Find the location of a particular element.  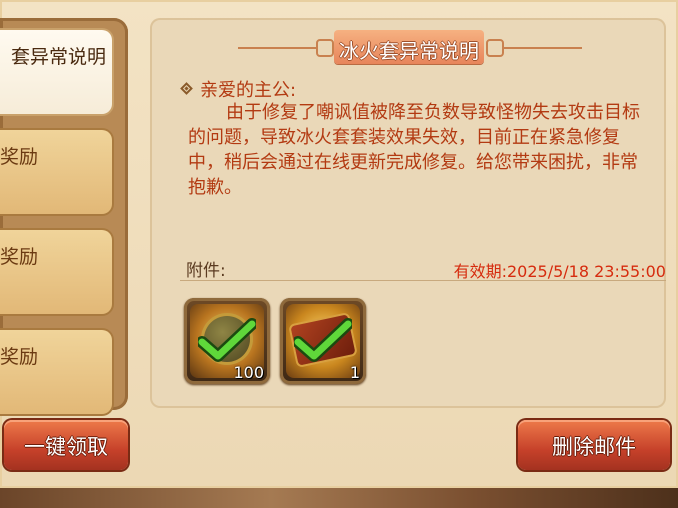

attachment-slot: 100 is located at coordinates (227, 341).